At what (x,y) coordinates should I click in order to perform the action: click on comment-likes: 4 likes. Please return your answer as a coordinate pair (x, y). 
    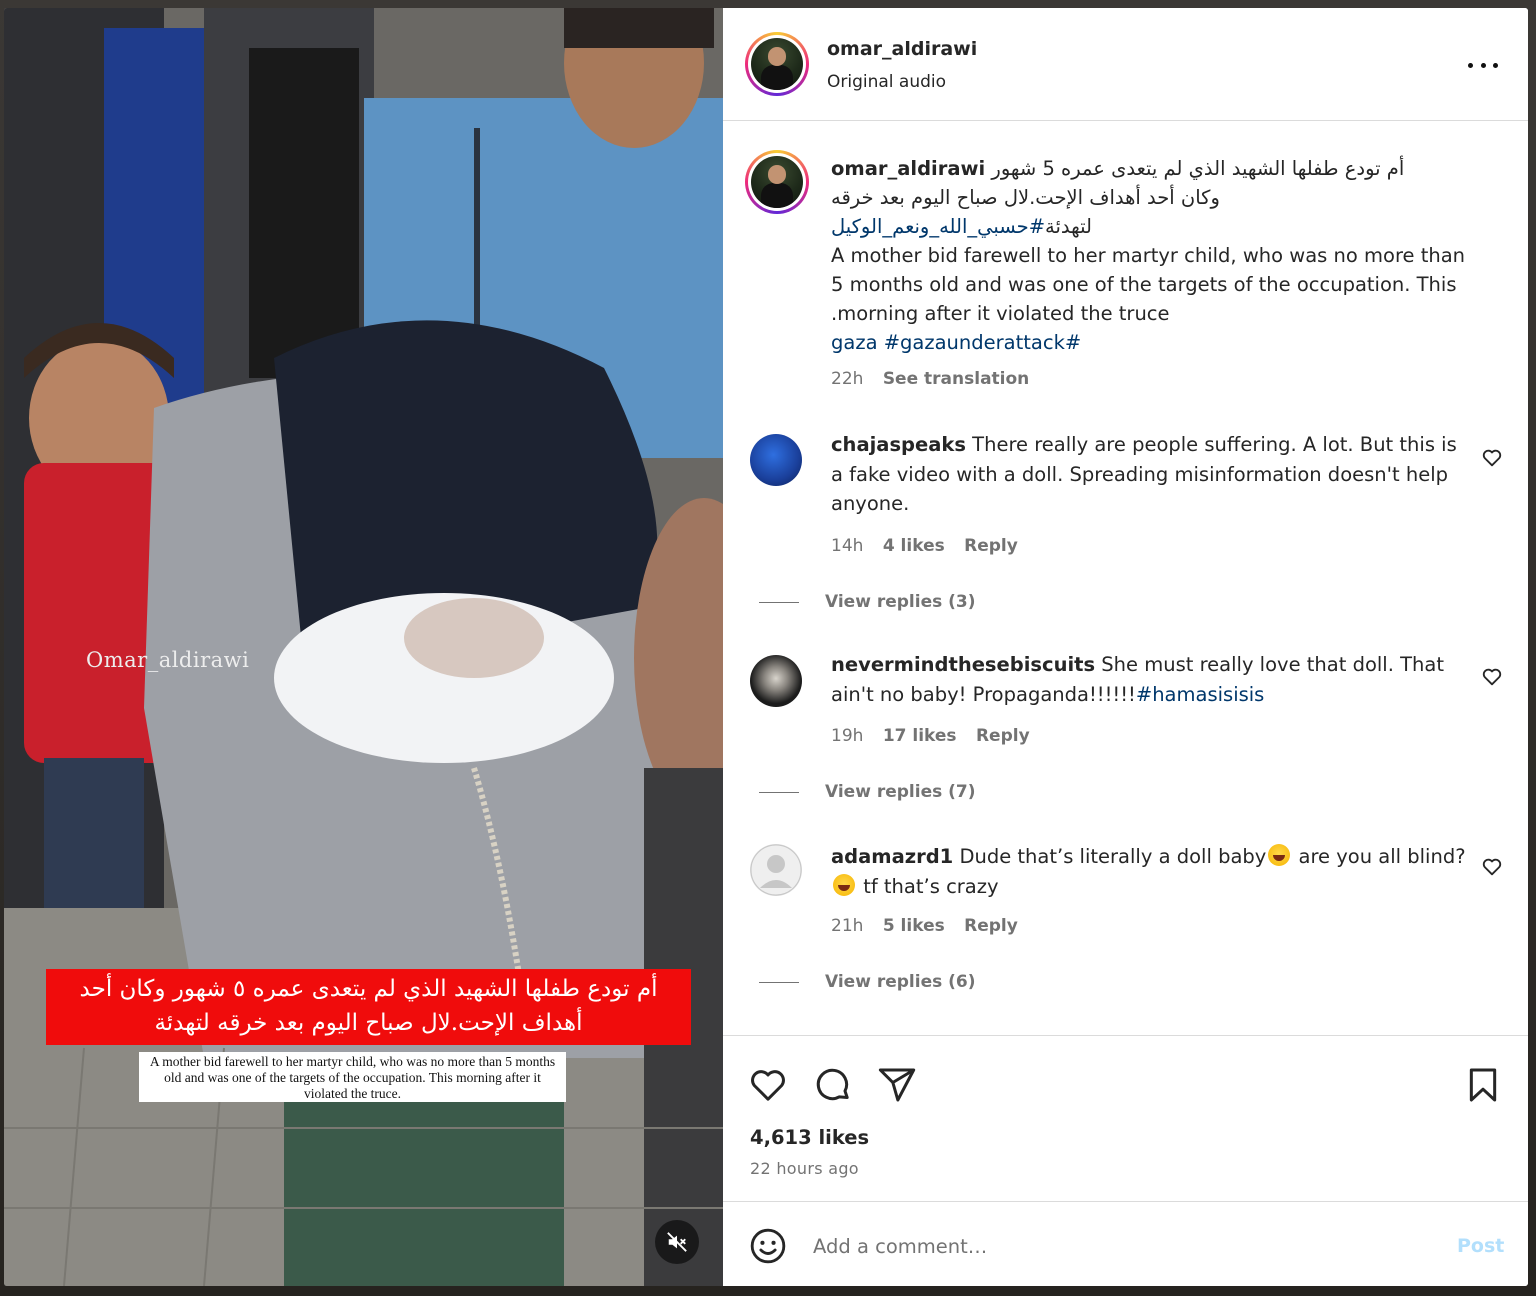
    Looking at the image, I should click on (914, 546).